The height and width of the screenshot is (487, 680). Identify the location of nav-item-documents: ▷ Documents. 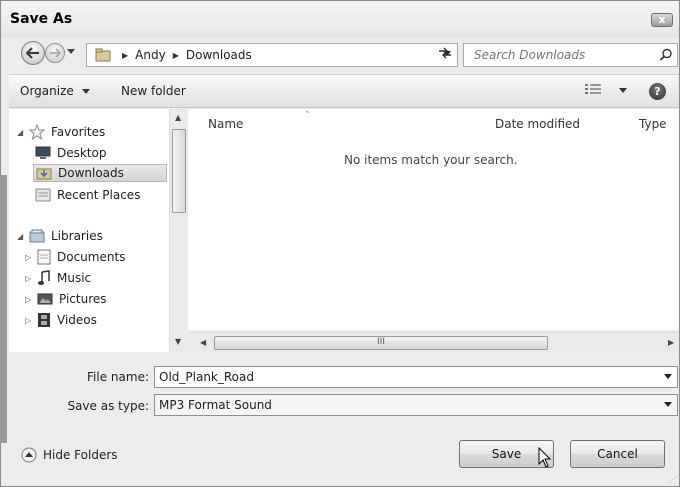
(75, 257).